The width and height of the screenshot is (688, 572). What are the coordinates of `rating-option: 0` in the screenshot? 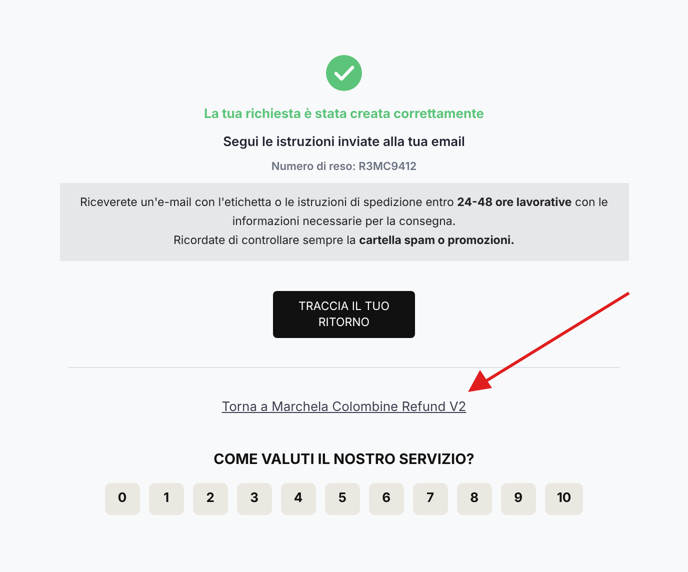 It's located at (122, 498).